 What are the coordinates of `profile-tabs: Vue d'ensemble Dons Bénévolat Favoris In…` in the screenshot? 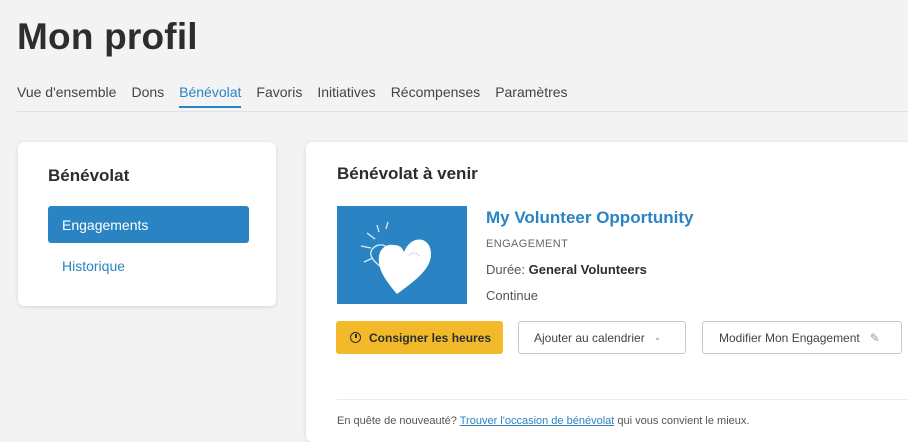 It's located at (462, 98).